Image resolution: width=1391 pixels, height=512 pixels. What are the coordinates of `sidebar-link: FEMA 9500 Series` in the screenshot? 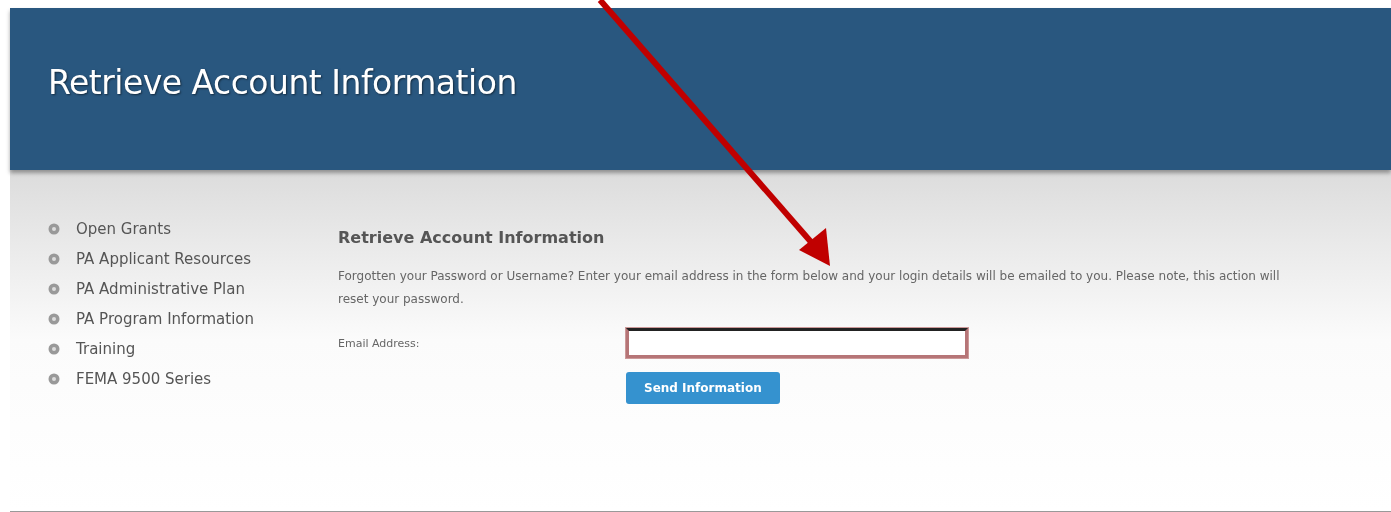 It's located at (193, 379).